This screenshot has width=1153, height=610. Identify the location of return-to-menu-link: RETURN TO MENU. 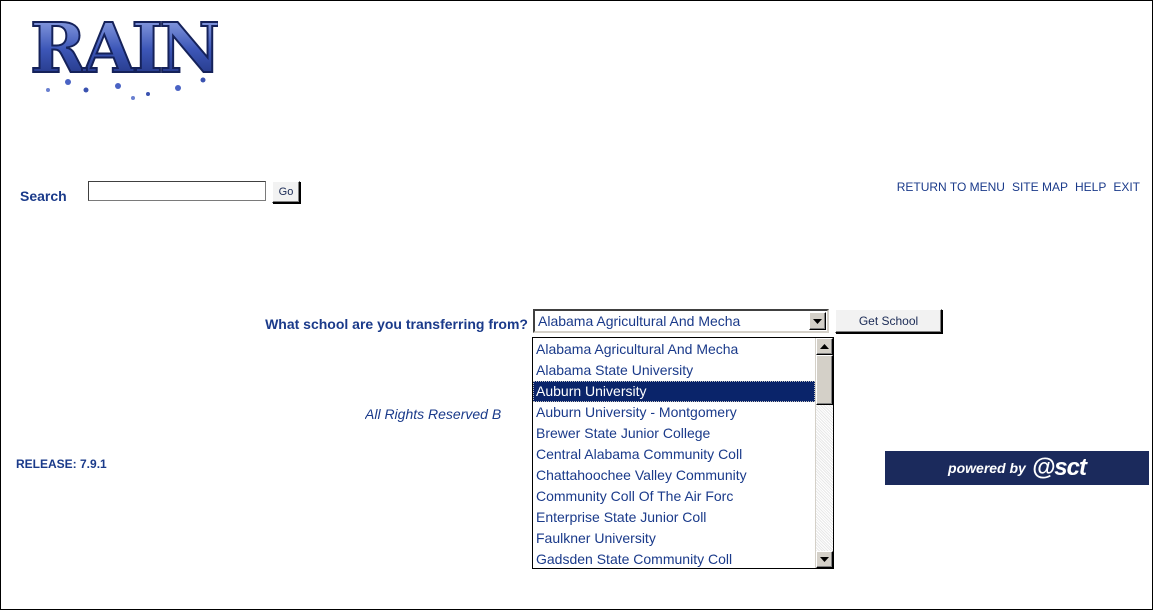
(951, 187).